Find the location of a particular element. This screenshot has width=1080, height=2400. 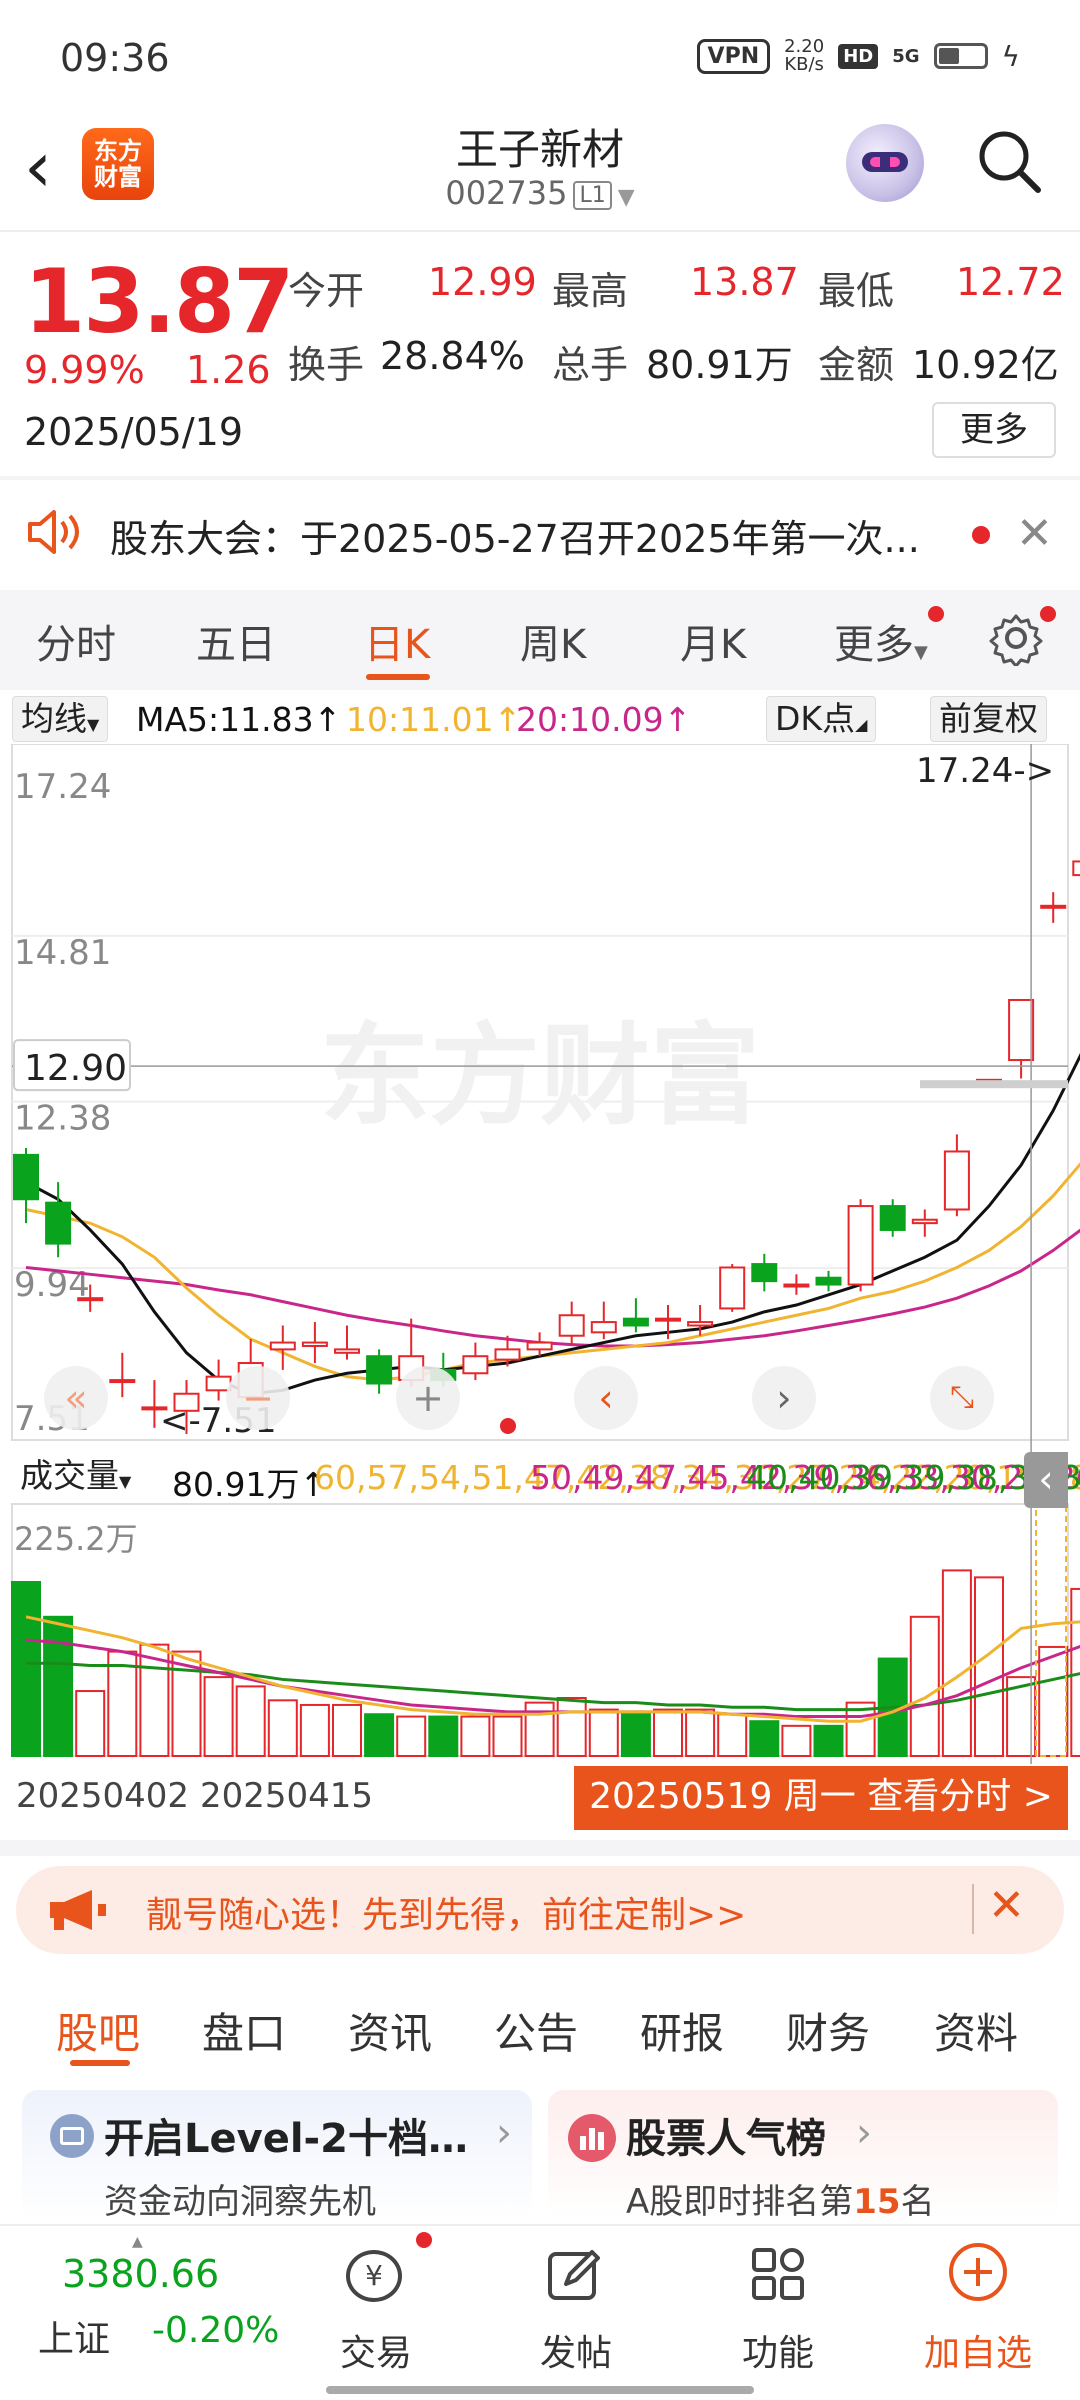

promo-banner: 靓号随心选！先到先得，前往定制>> ✕ is located at coordinates (540, 1910).